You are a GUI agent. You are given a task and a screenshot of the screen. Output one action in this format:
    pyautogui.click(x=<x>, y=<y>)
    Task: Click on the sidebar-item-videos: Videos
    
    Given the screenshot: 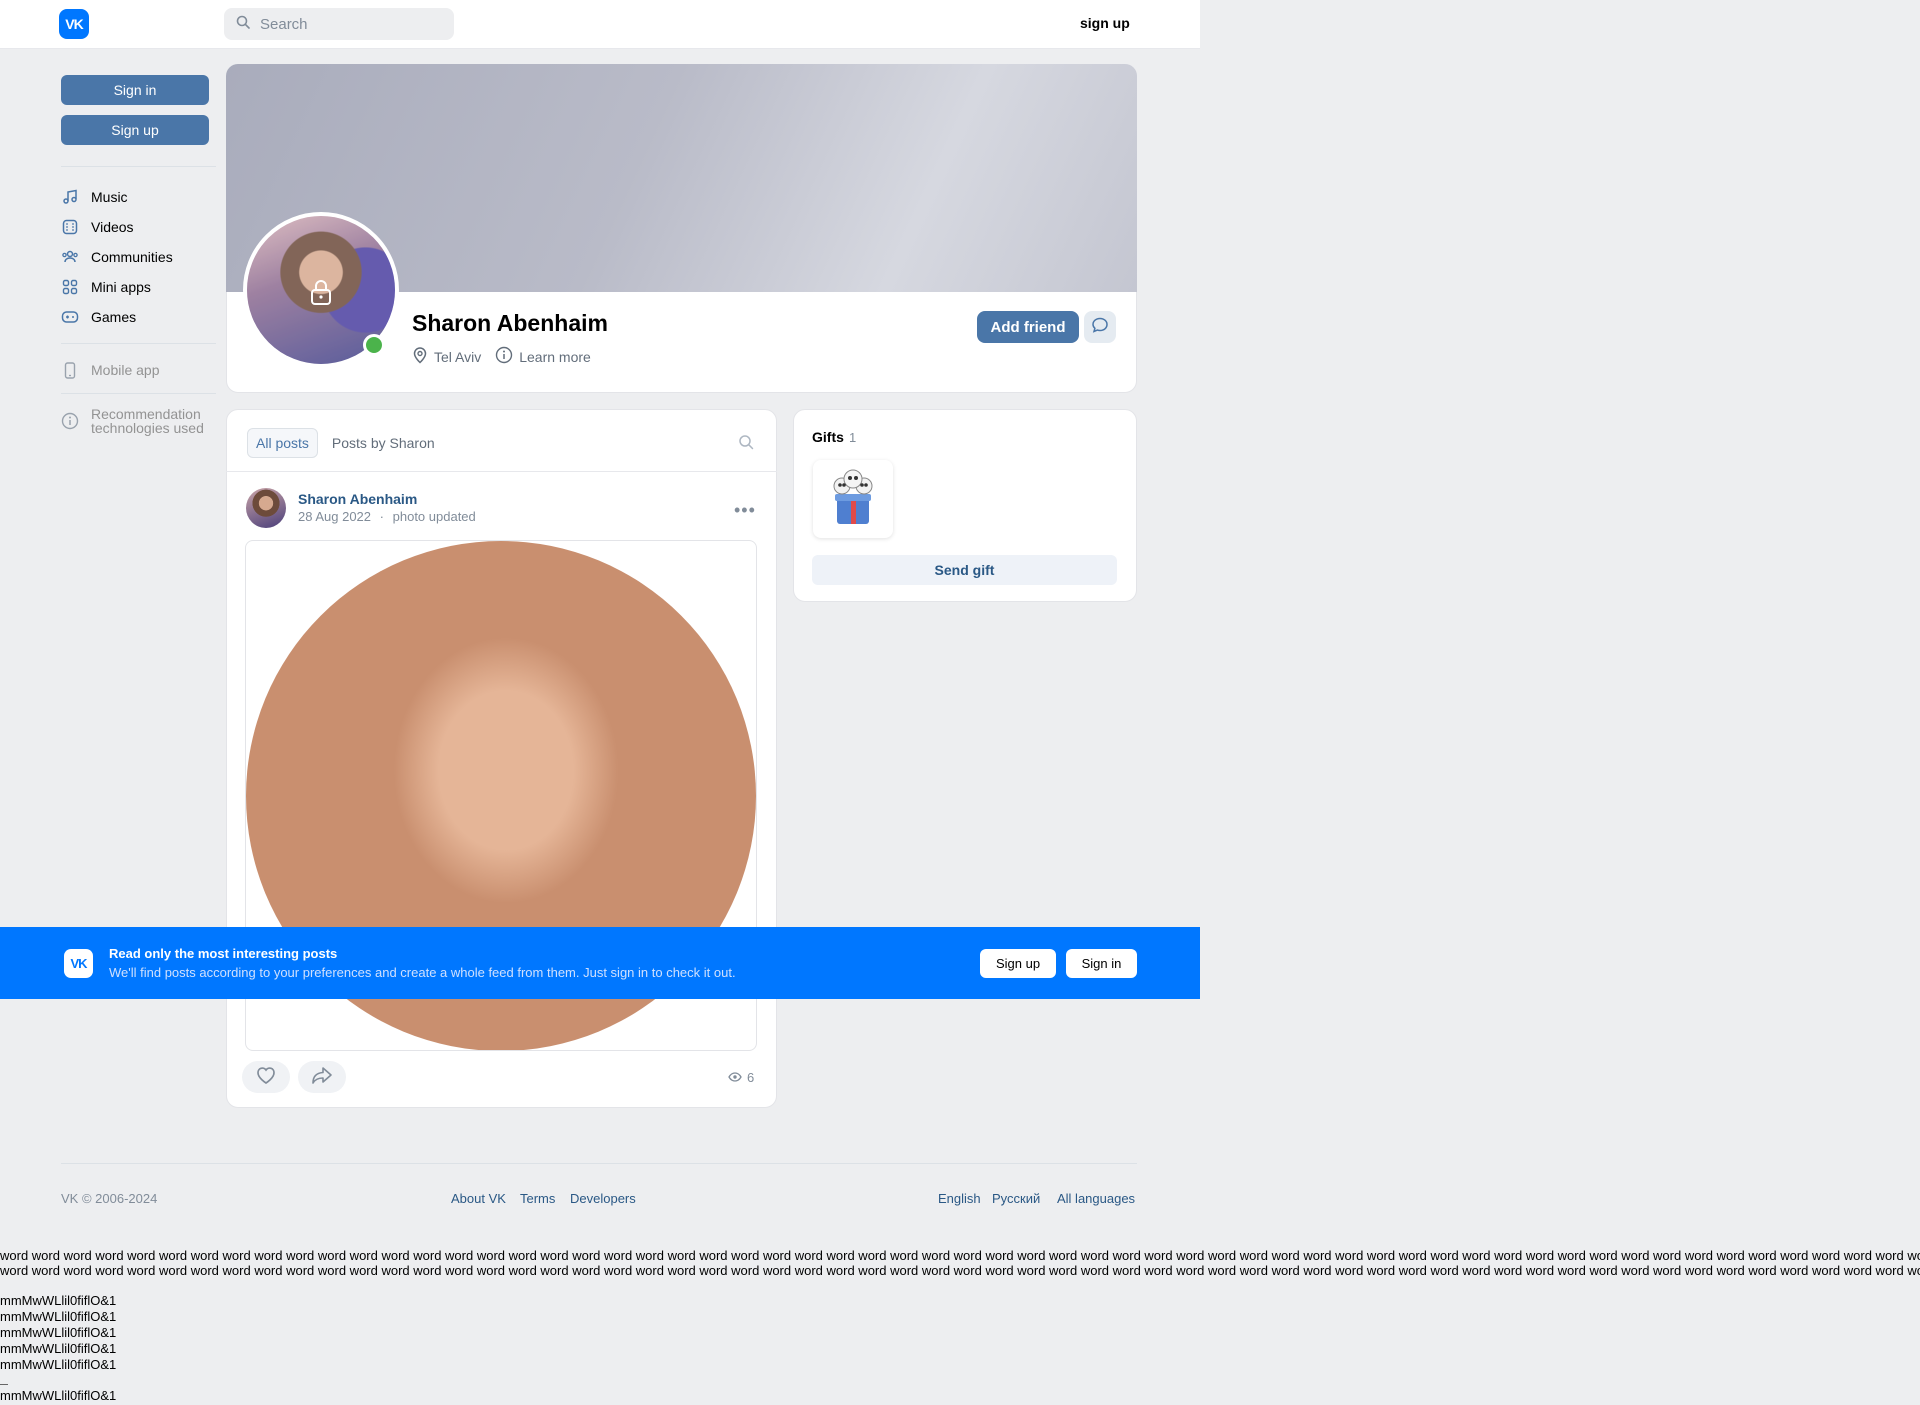 What is the action you would take?
    pyautogui.click(x=97, y=227)
    